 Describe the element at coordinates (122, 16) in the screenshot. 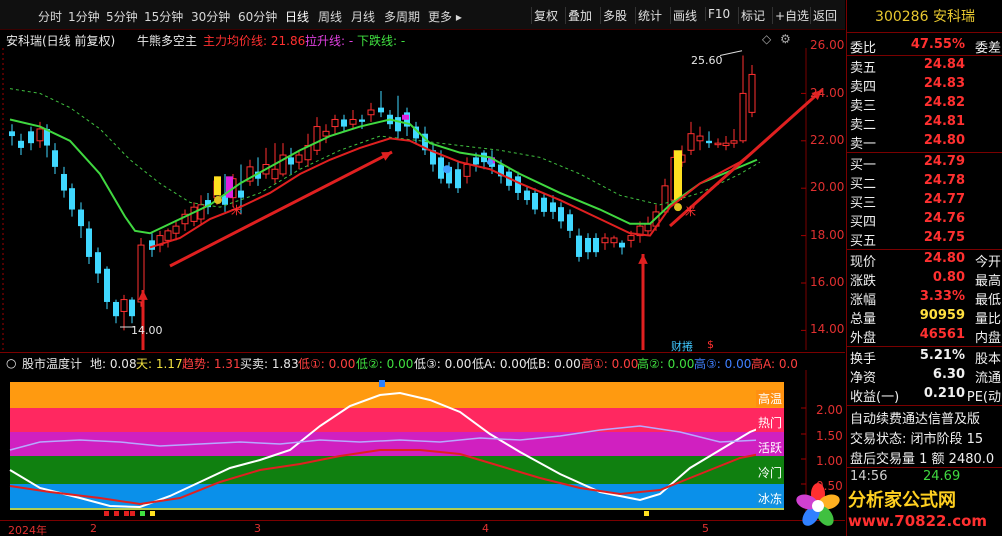

I see `period-tab: 5分钟` at that location.